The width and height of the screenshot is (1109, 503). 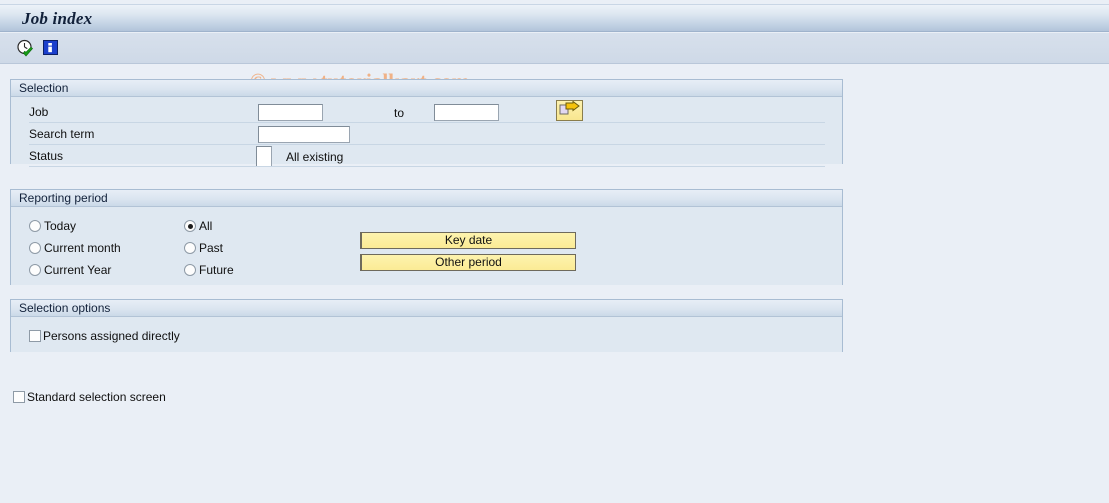 I want to click on radio-all-label: All, so click(x=206, y=226).